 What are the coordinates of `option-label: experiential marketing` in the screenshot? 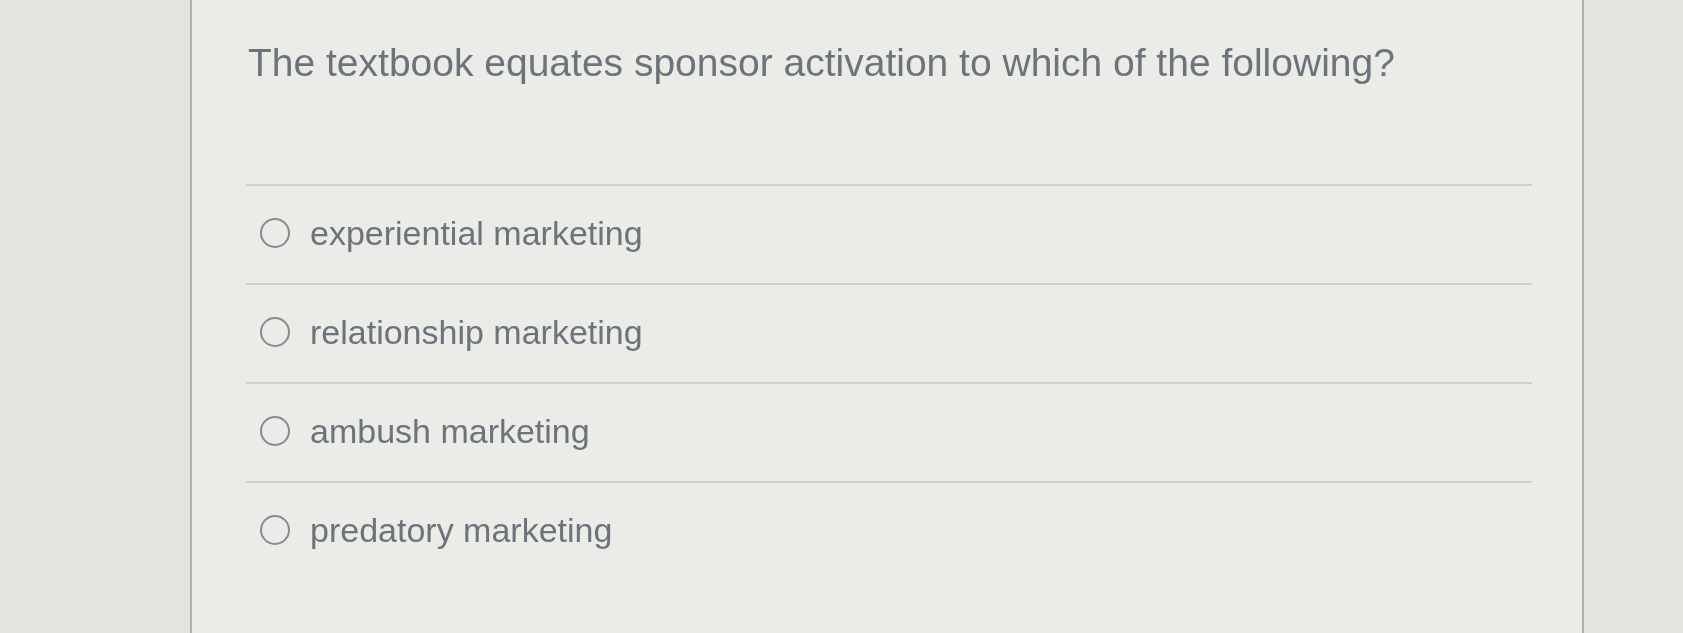 It's located at (476, 232).